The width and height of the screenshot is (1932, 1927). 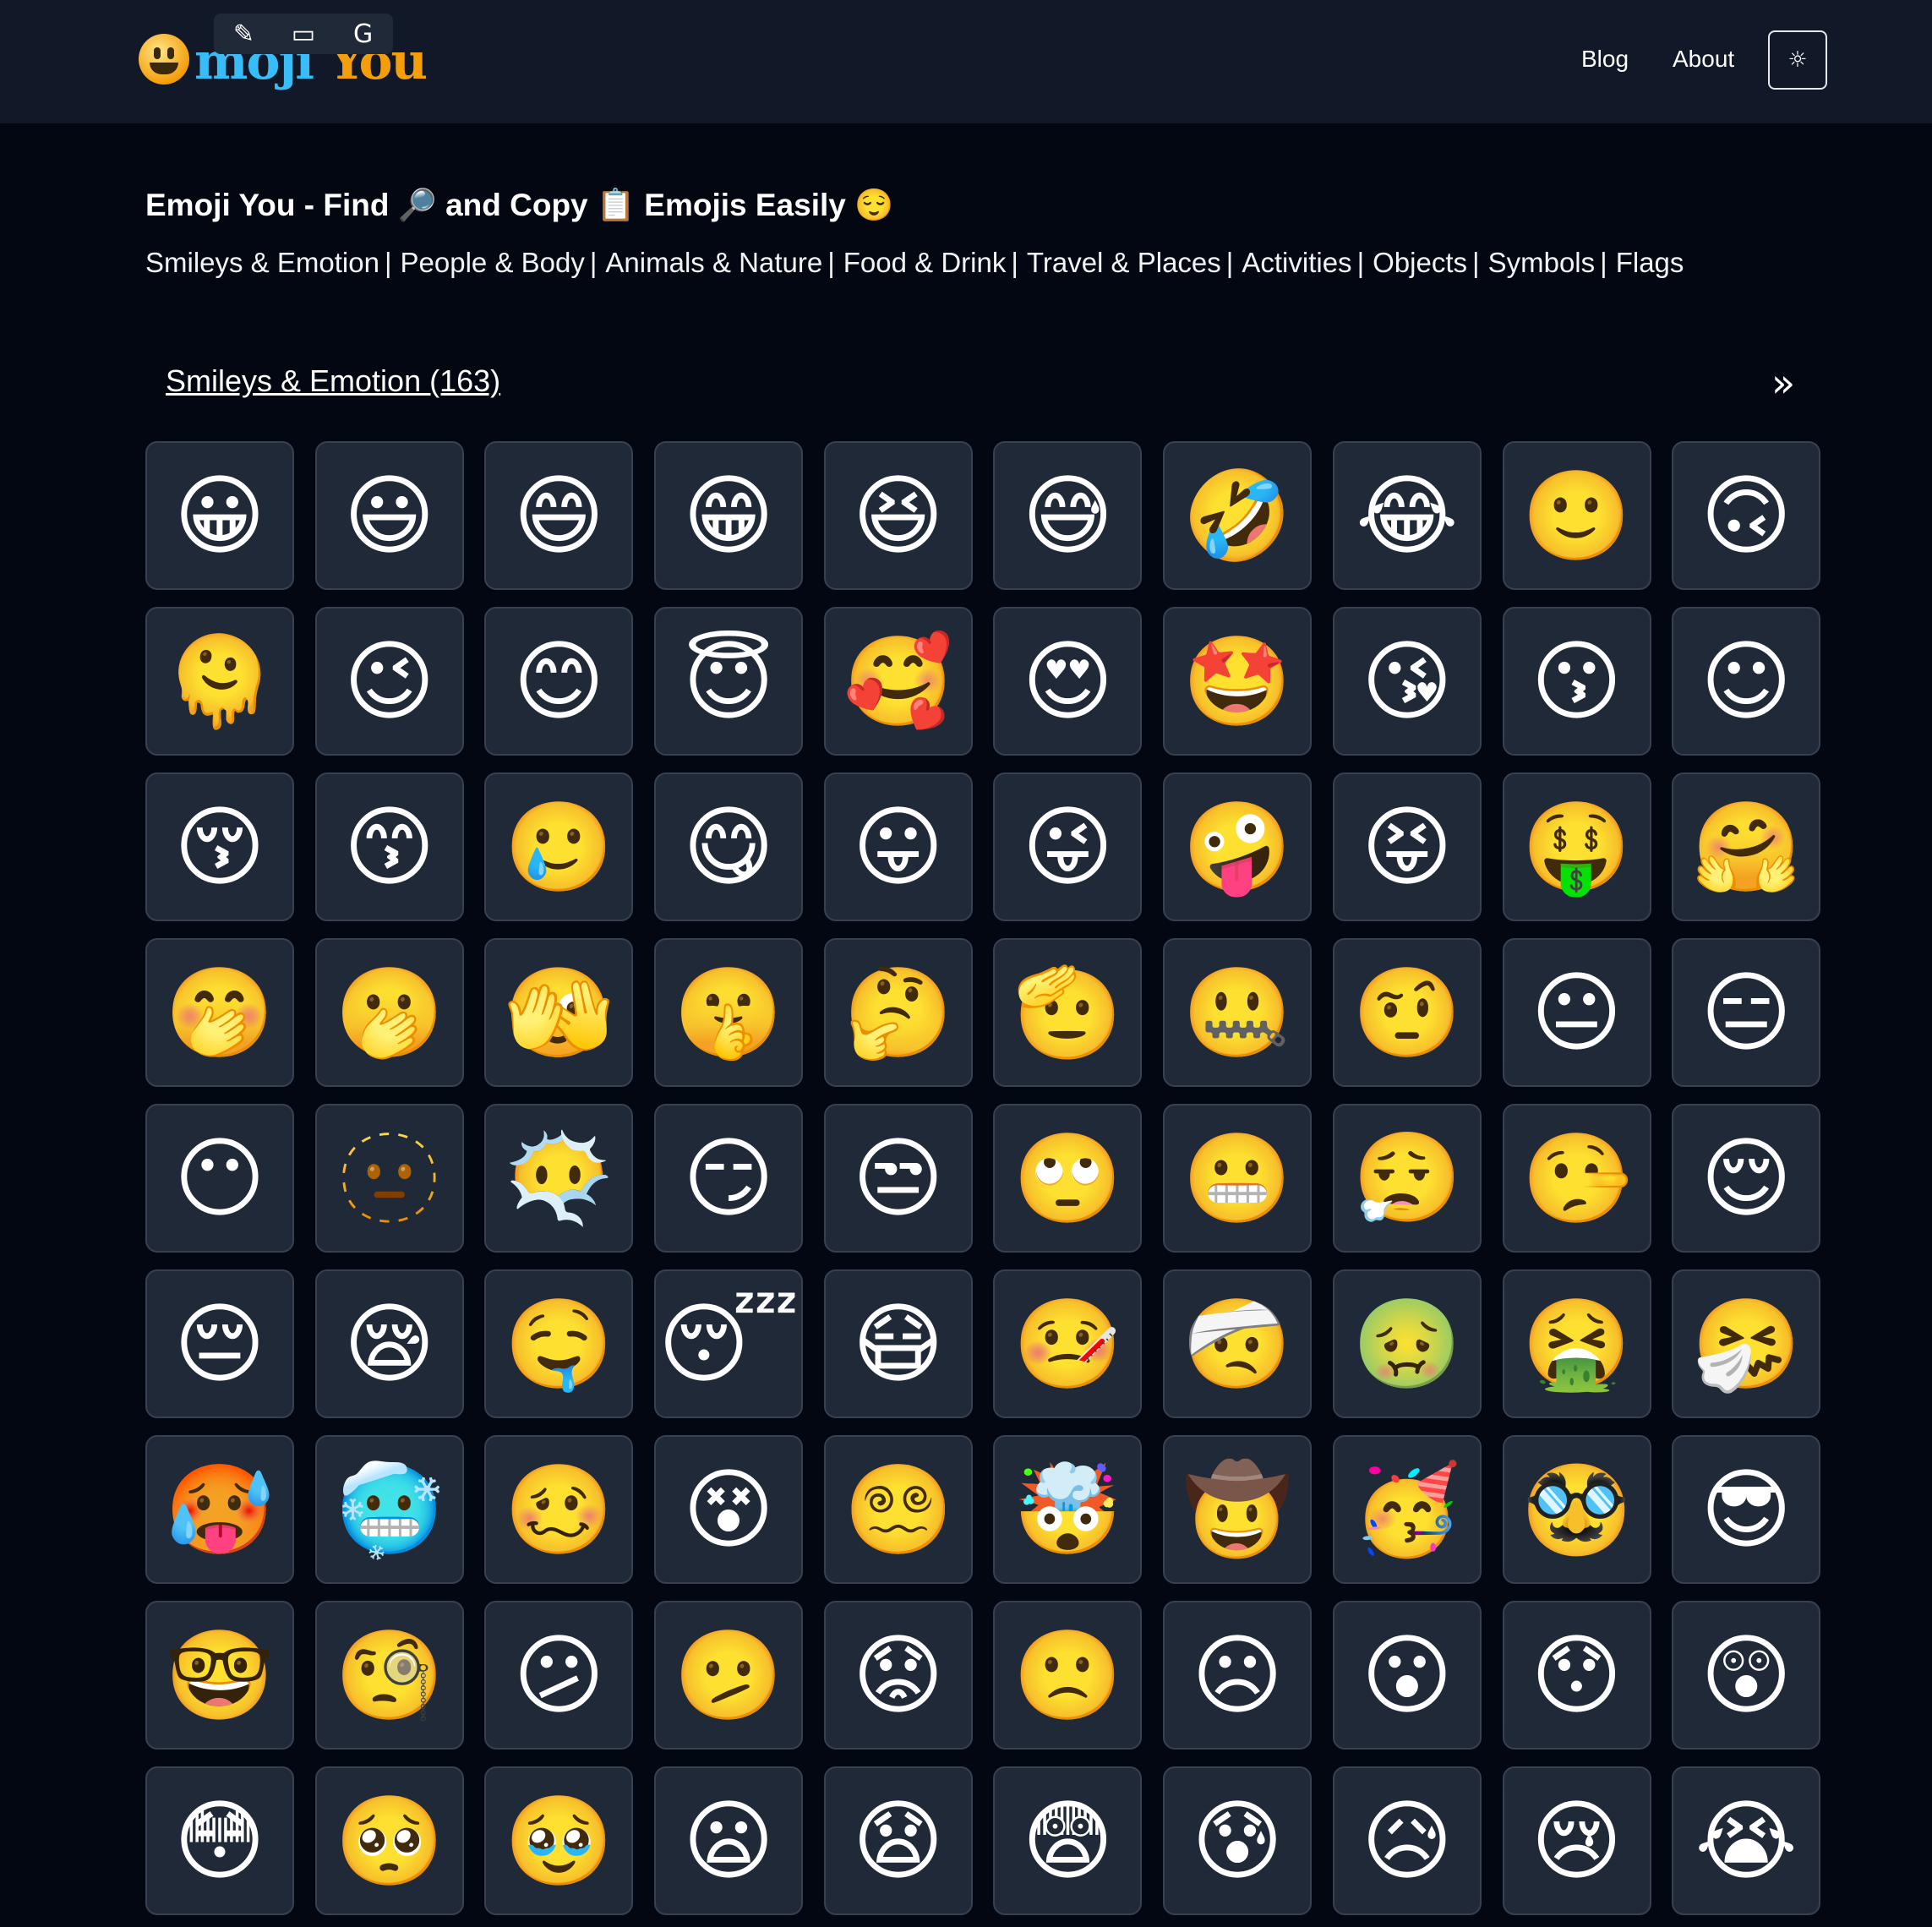 I want to click on emoji-tile: 😍, so click(x=1068, y=681).